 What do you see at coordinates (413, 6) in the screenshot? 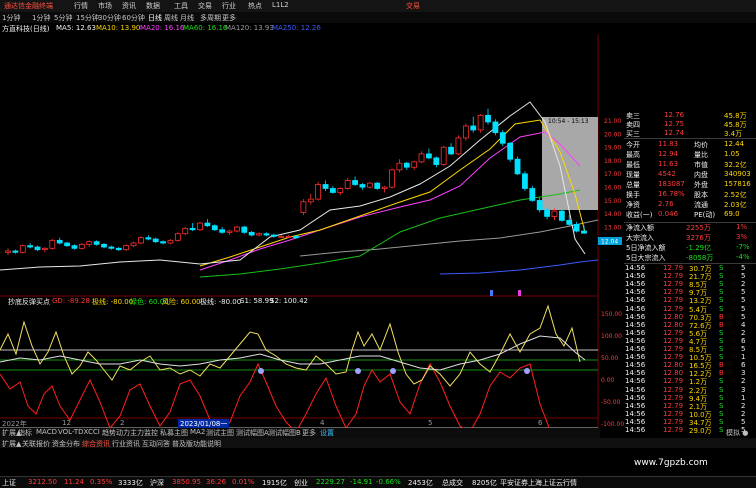
I see `trade-menu: 交易` at bounding box center [413, 6].